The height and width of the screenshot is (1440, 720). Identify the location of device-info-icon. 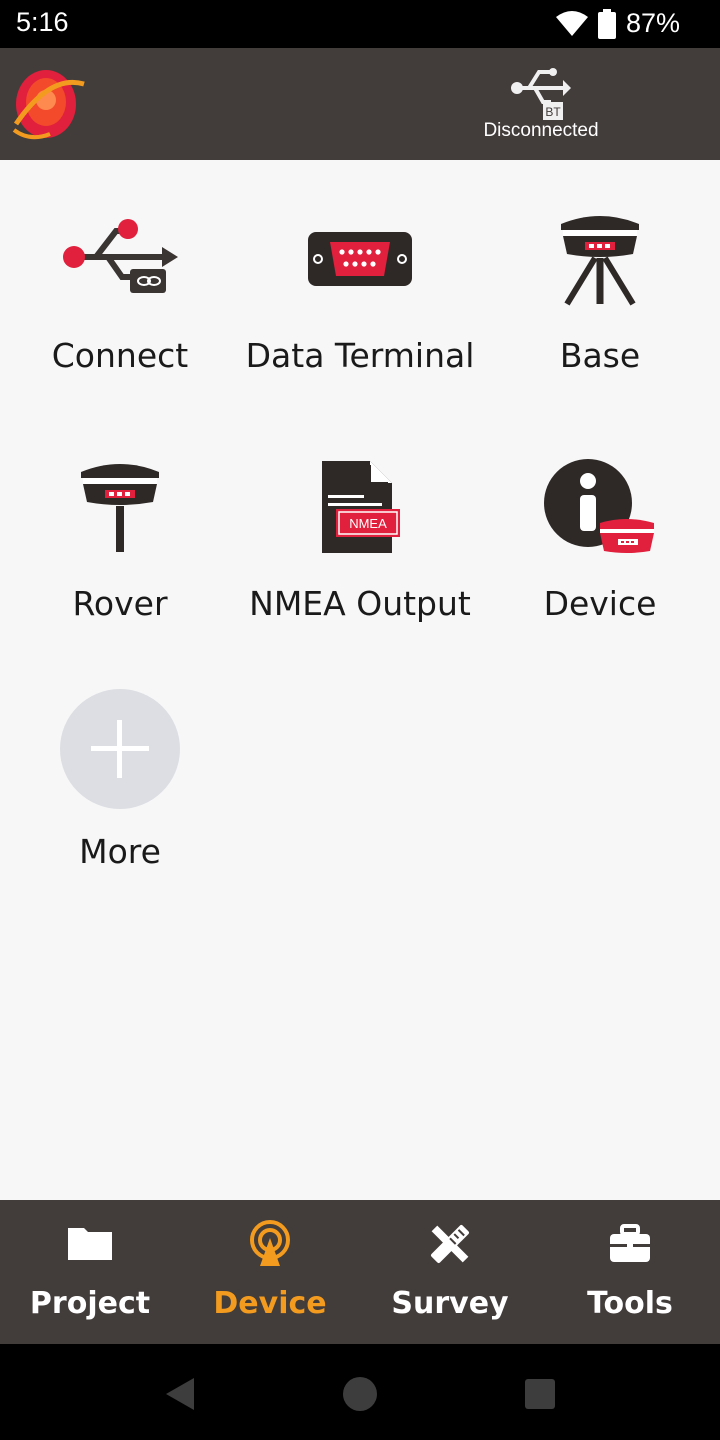
(599, 506).